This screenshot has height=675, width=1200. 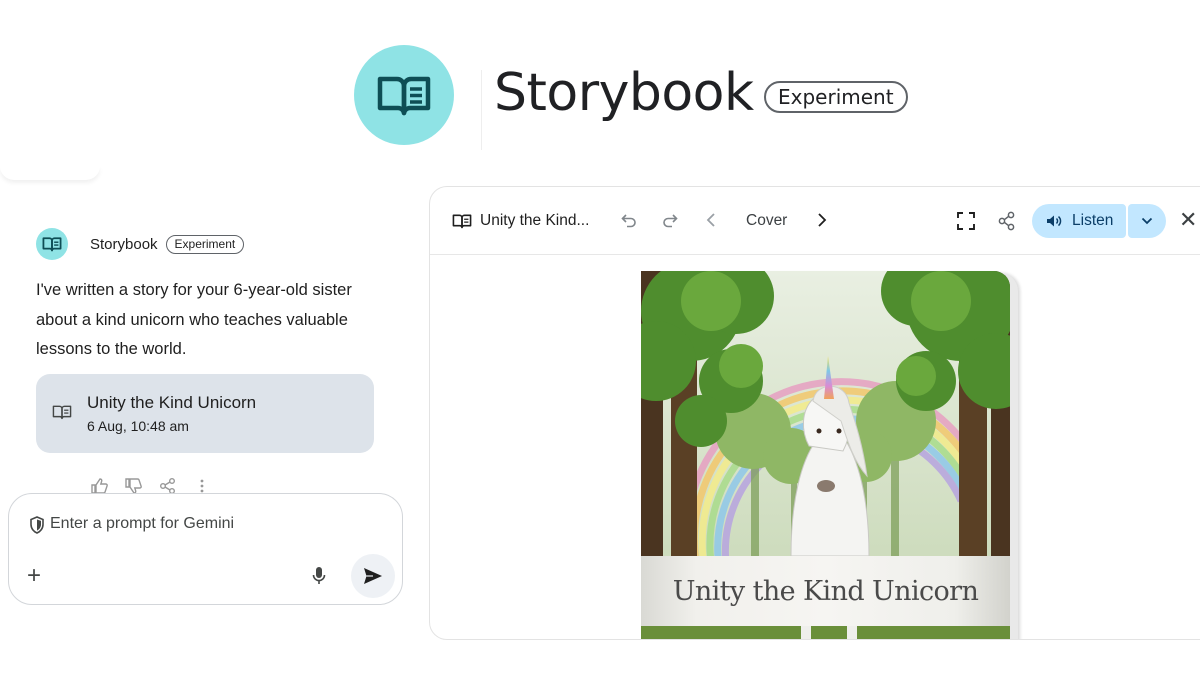 I want to click on send-icon, so click(x=373, y=576).